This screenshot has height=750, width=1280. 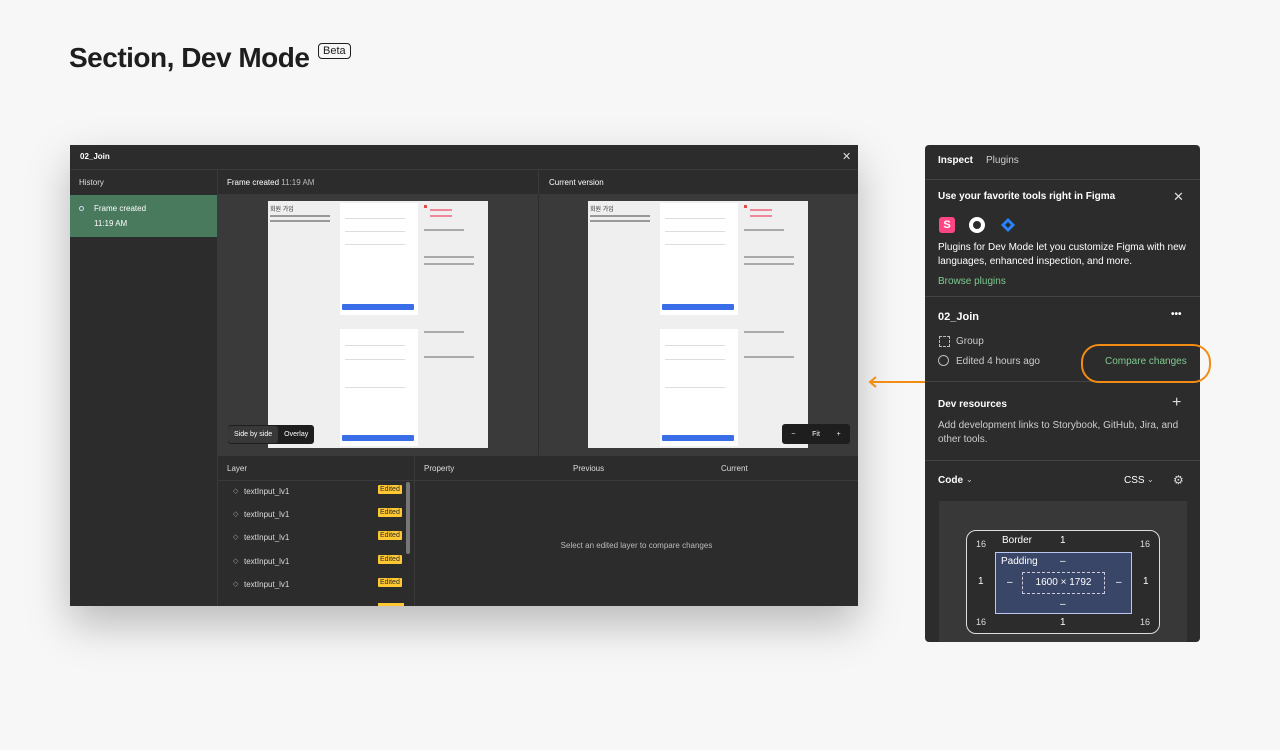 What do you see at coordinates (439, 468) in the screenshot?
I see `property-column-header: Property` at bounding box center [439, 468].